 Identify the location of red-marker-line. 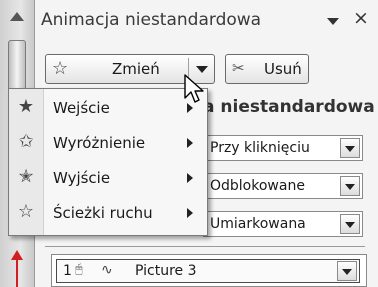
(17, 272).